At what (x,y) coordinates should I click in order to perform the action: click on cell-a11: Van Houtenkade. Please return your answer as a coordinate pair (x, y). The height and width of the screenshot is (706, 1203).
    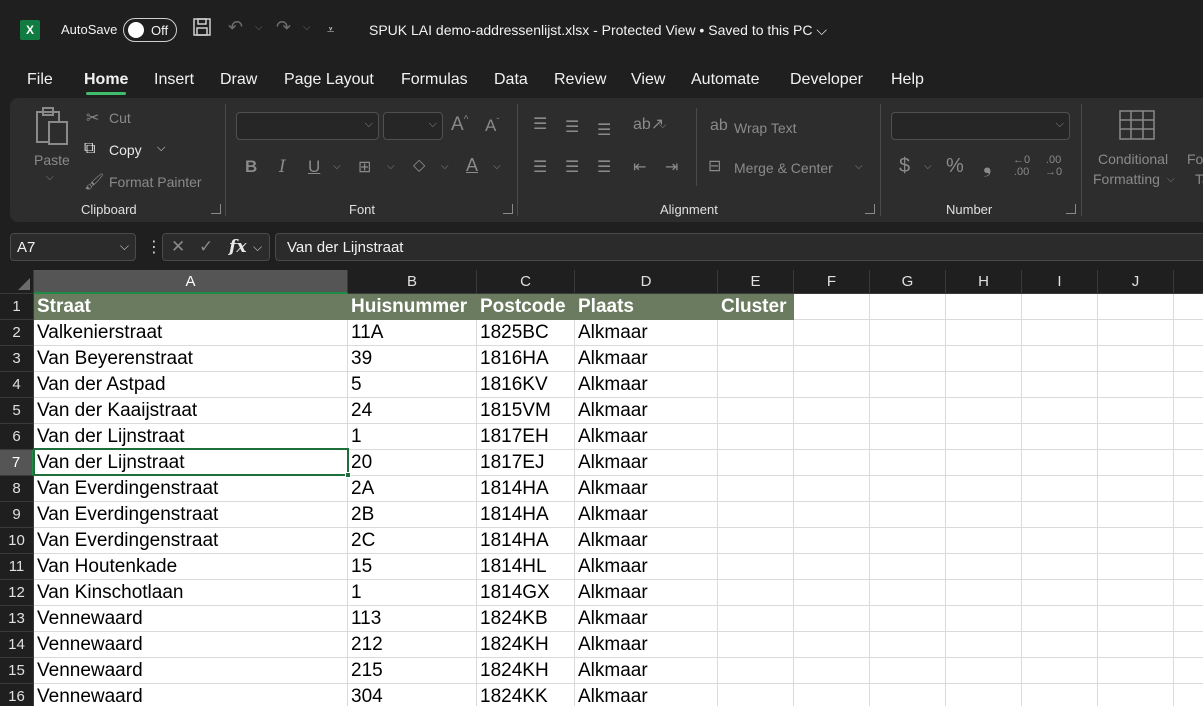
    Looking at the image, I should click on (191, 567).